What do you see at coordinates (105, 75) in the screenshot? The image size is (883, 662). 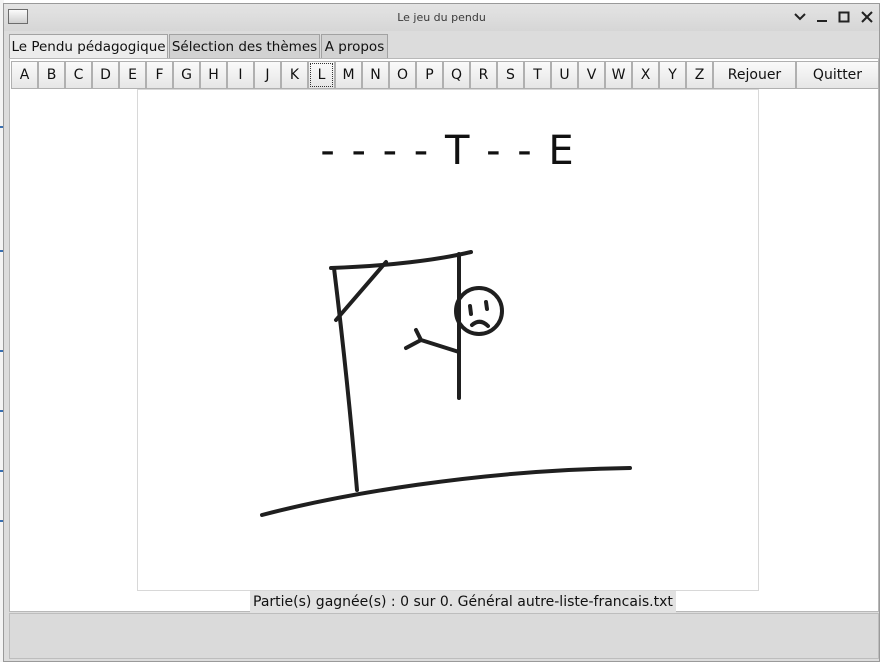 I see `letter-button-d: D` at bounding box center [105, 75].